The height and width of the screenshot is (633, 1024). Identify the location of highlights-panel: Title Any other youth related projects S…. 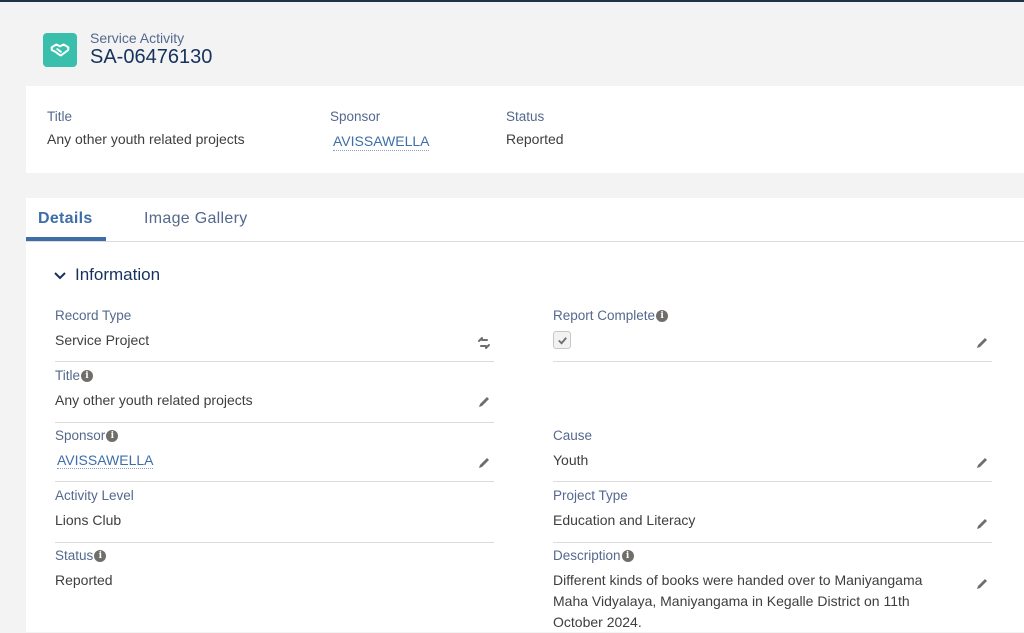
(525, 129).